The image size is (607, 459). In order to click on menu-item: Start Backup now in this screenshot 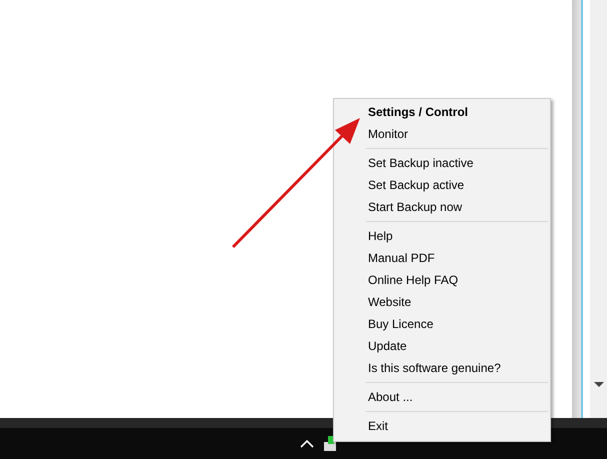, I will do `click(442, 207)`.